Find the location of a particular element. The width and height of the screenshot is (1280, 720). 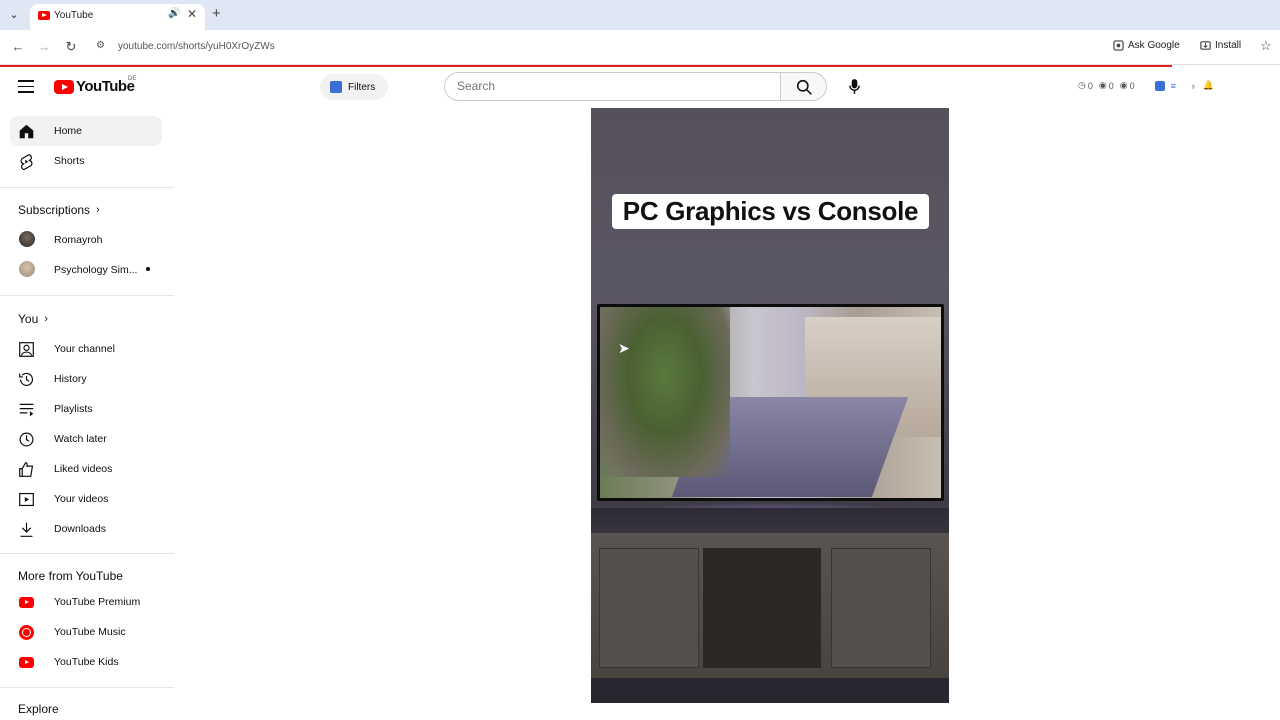

youtube-logo: YouTube is located at coordinates (94, 86).